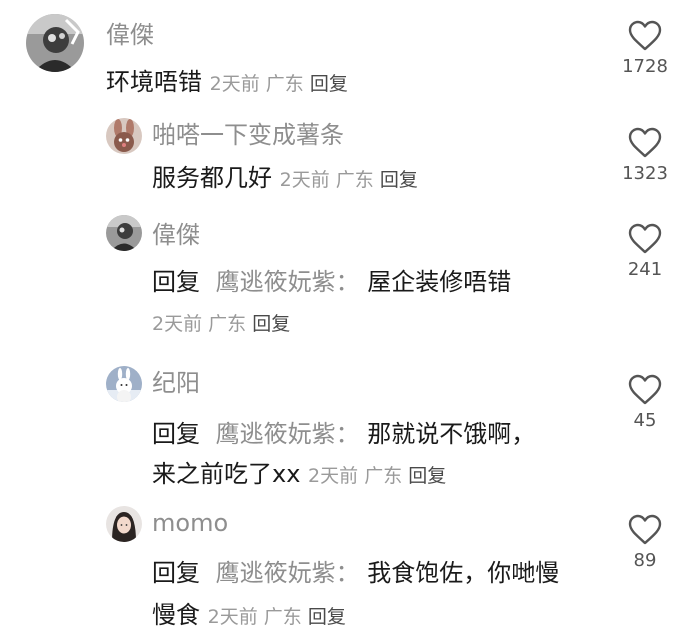  What do you see at coordinates (645, 560) in the screenshot?
I see `like-count: 89` at bounding box center [645, 560].